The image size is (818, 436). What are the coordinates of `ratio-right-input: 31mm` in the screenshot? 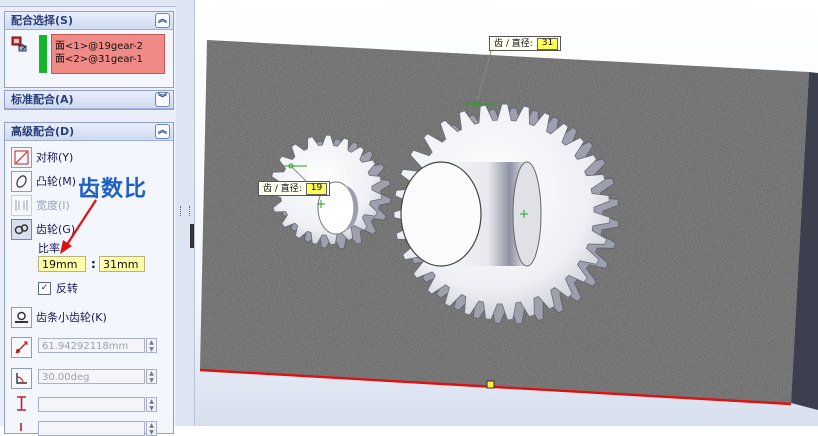 It's located at (122, 264).